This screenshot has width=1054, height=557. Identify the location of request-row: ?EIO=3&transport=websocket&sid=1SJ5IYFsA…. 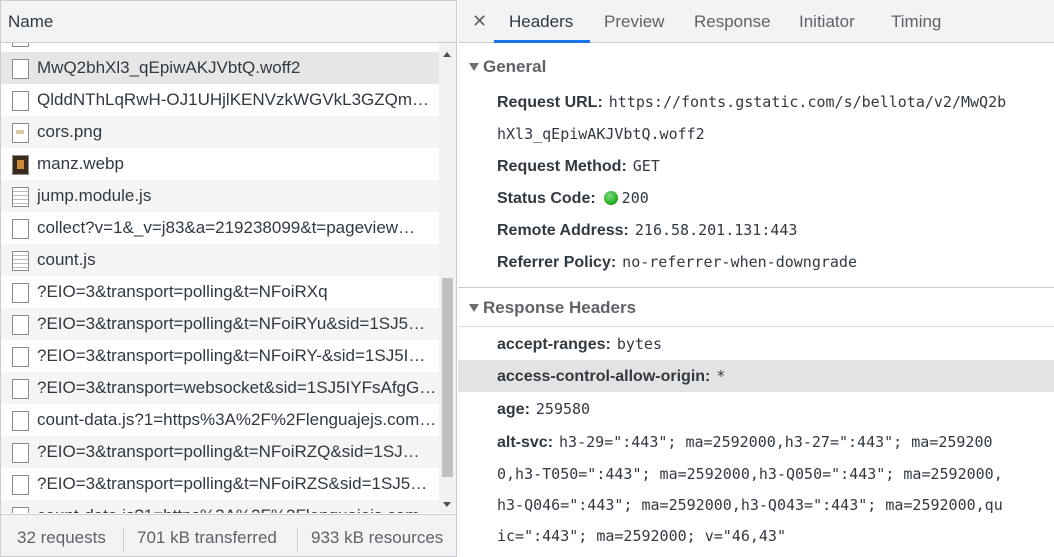
(220, 388).